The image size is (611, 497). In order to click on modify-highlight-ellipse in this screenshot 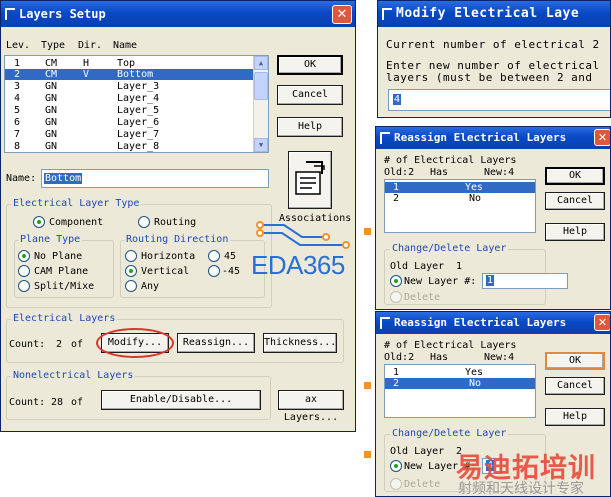, I will do `click(135, 343)`.